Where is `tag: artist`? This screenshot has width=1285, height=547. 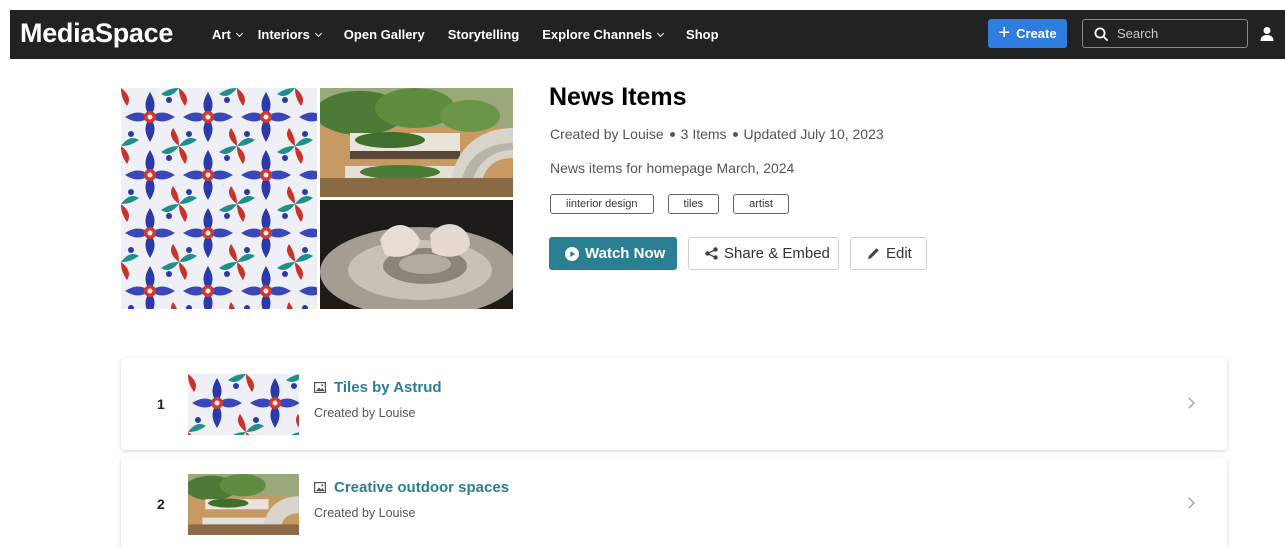 tag: artist is located at coordinates (761, 204).